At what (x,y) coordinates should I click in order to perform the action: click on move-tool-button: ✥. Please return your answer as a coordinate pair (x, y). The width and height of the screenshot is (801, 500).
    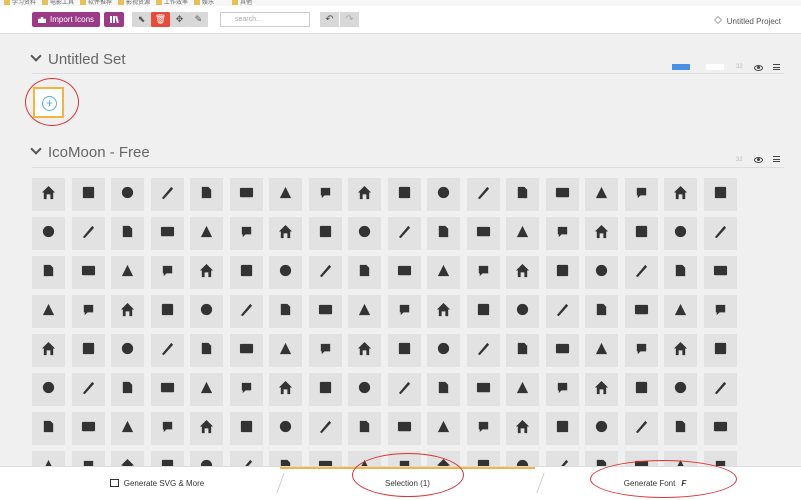
    Looking at the image, I should click on (179, 19).